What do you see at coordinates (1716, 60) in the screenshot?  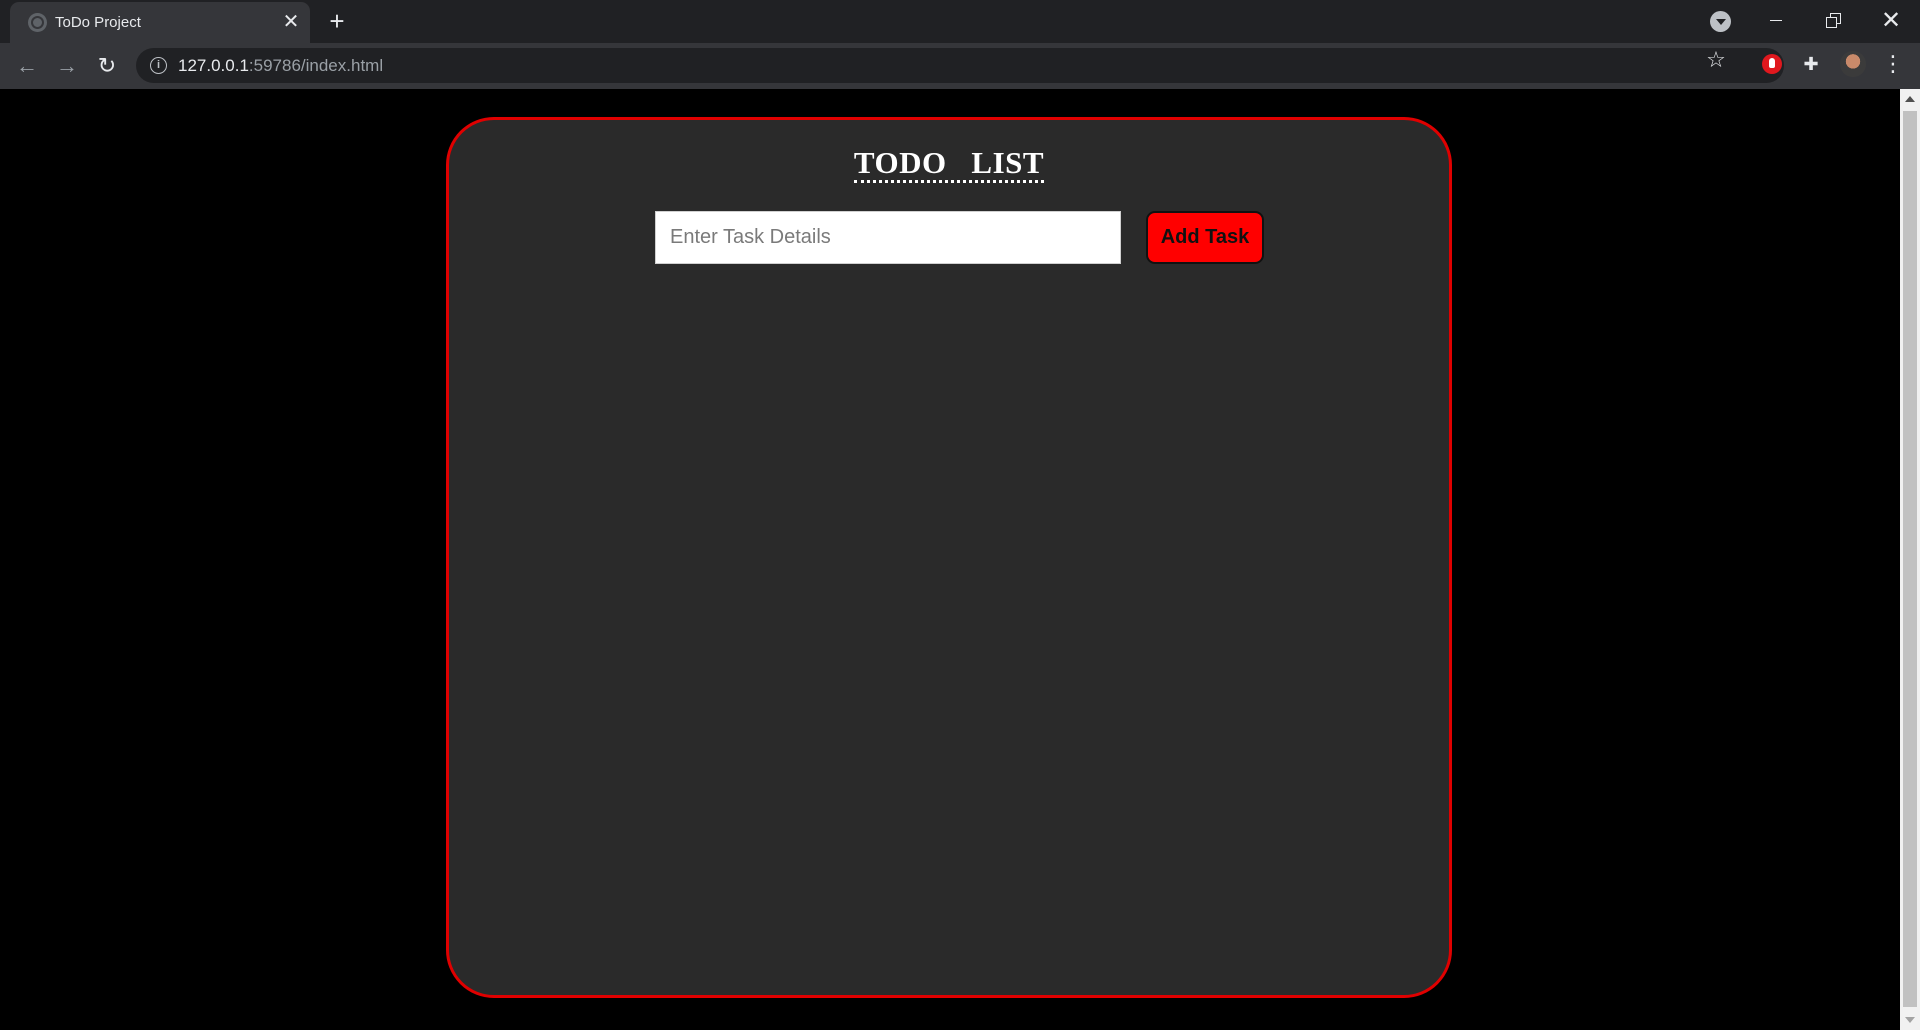 I see `bookmark-star-icon: ☆` at bounding box center [1716, 60].